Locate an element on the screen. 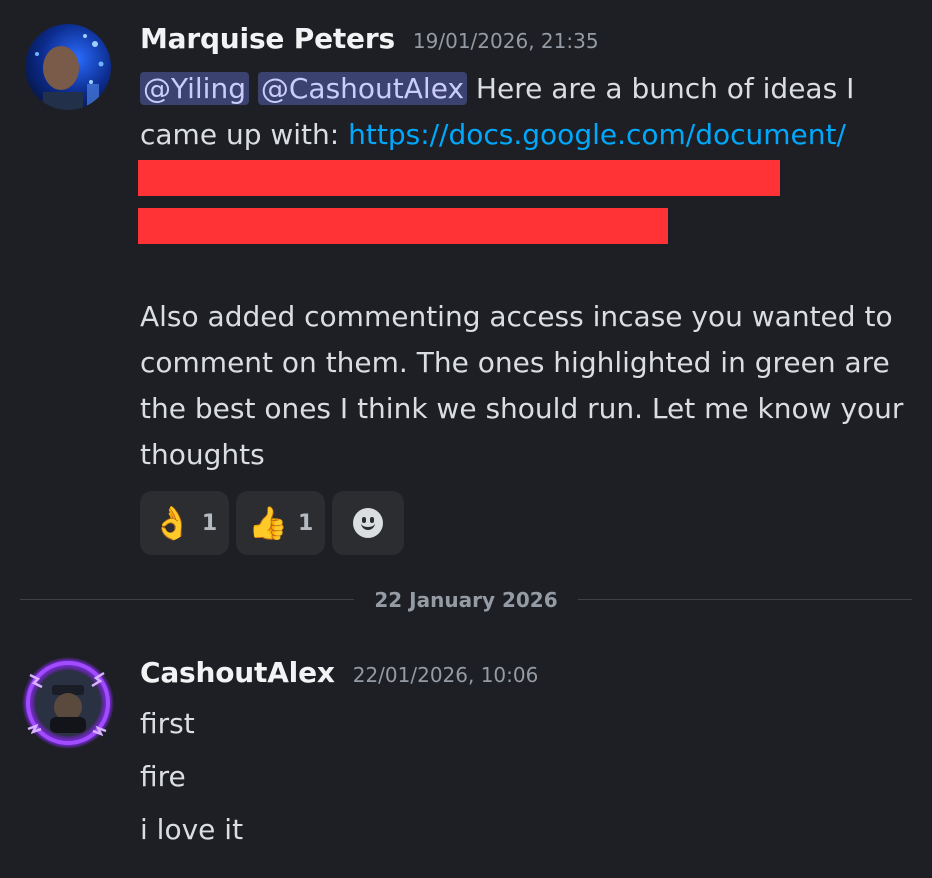 This screenshot has width=932, height=878. message-line: i love it is located at coordinates (192, 829).